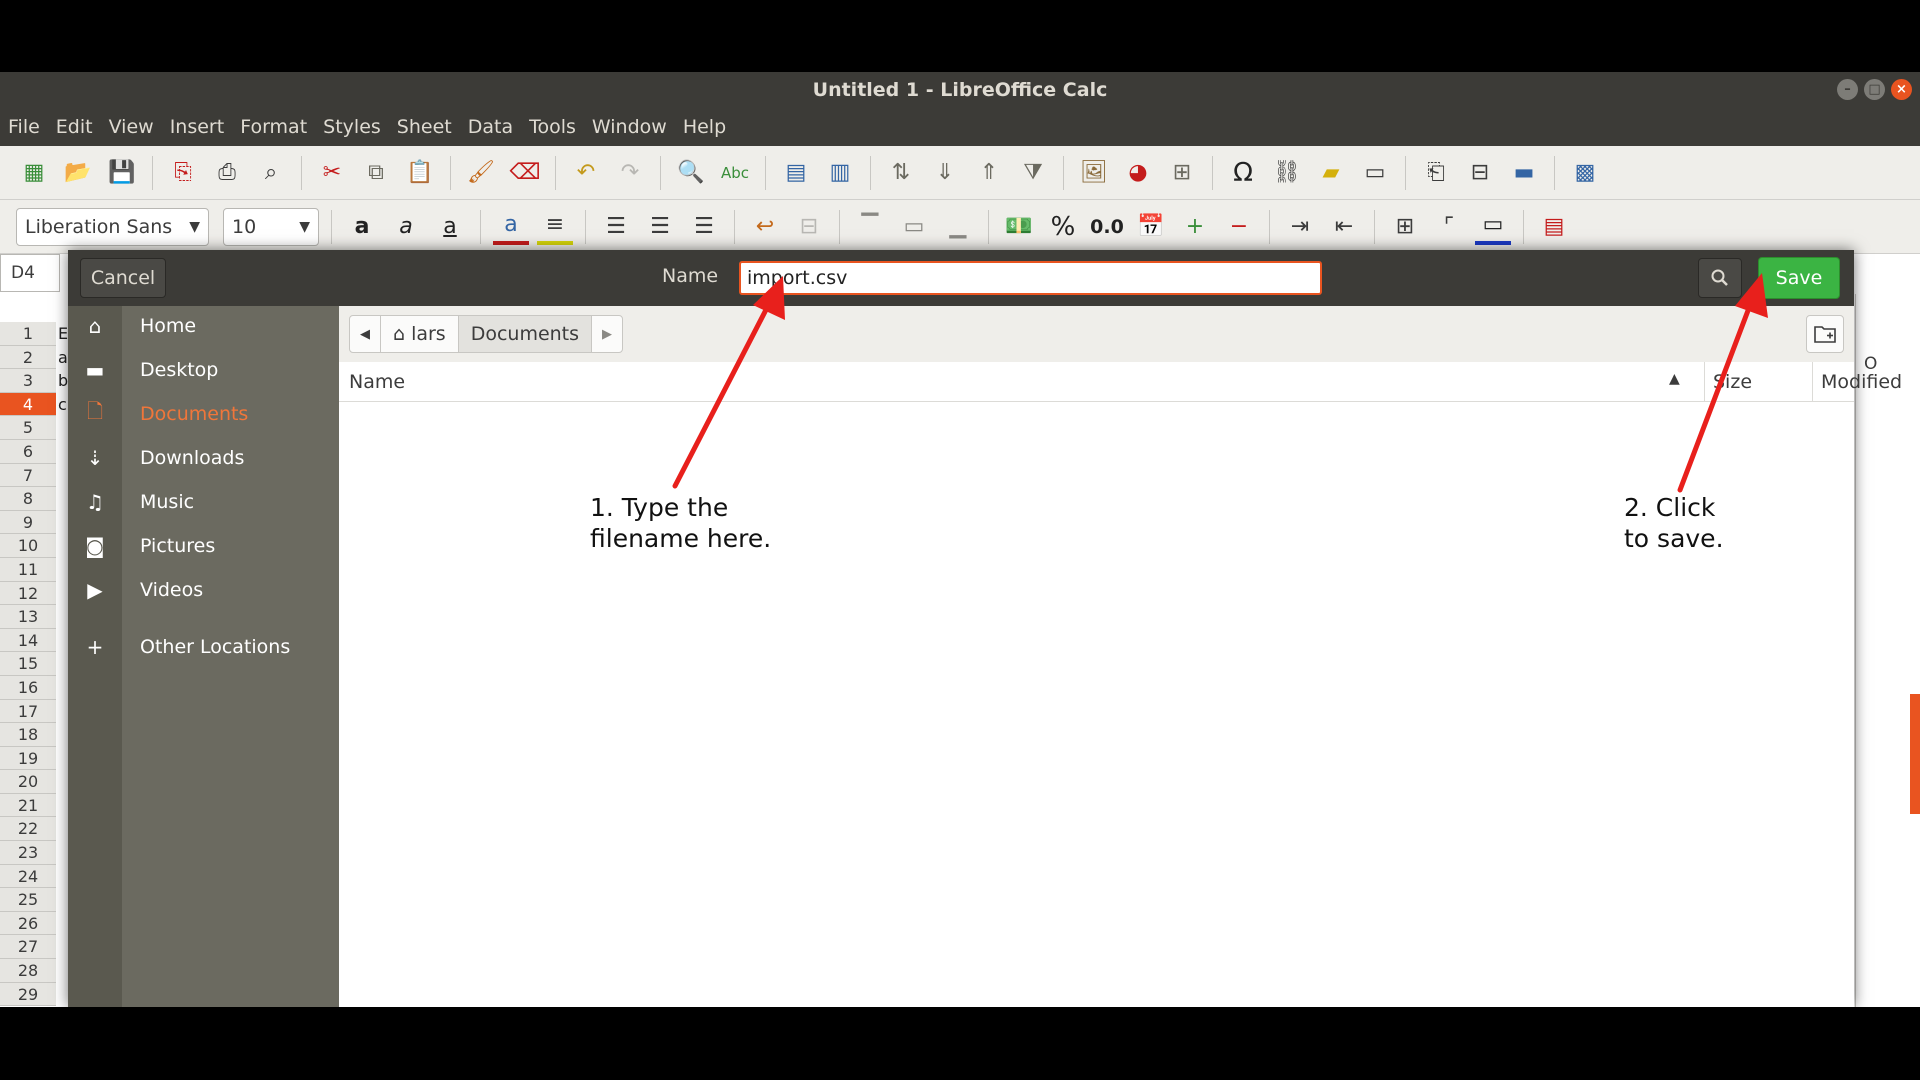 The image size is (1920, 1080). I want to click on menu-sheet: Sheet, so click(424, 127).